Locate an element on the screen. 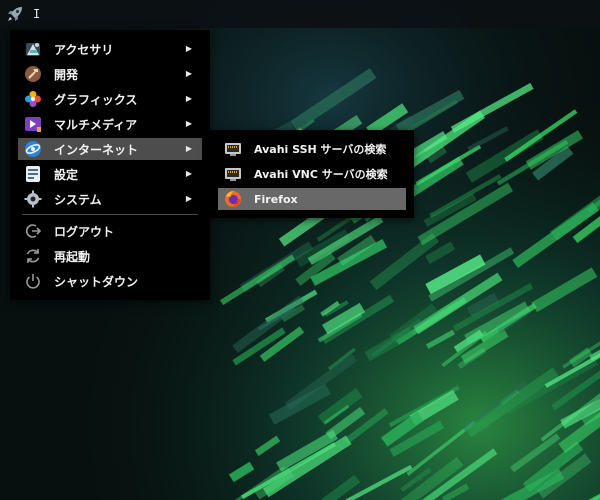 The height and width of the screenshot is (500, 600). system-icon is located at coordinates (33, 199).